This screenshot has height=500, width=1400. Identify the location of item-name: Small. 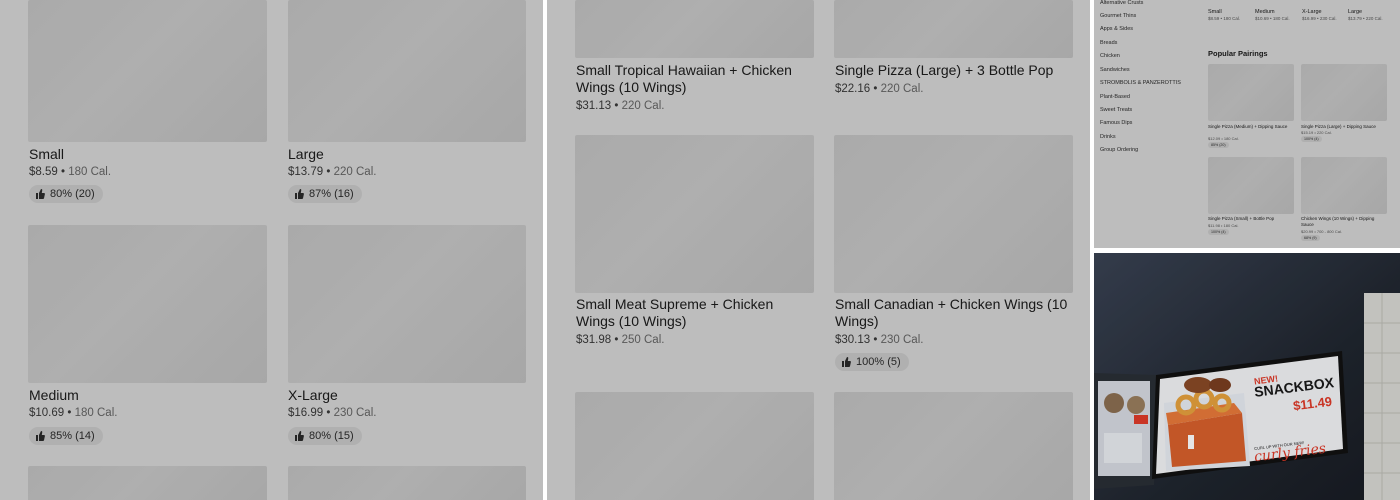
(46, 154).